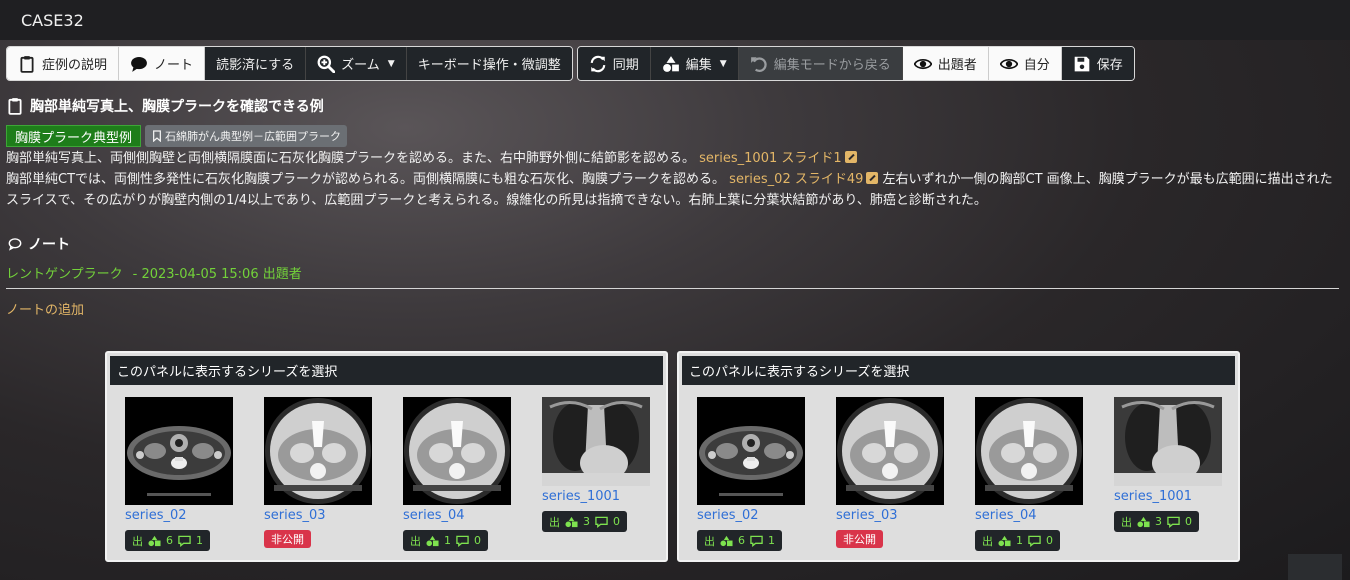 The width and height of the screenshot is (1350, 580). Describe the element at coordinates (15, 106) in the screenshot. I see `clipboard-icon` at that location.